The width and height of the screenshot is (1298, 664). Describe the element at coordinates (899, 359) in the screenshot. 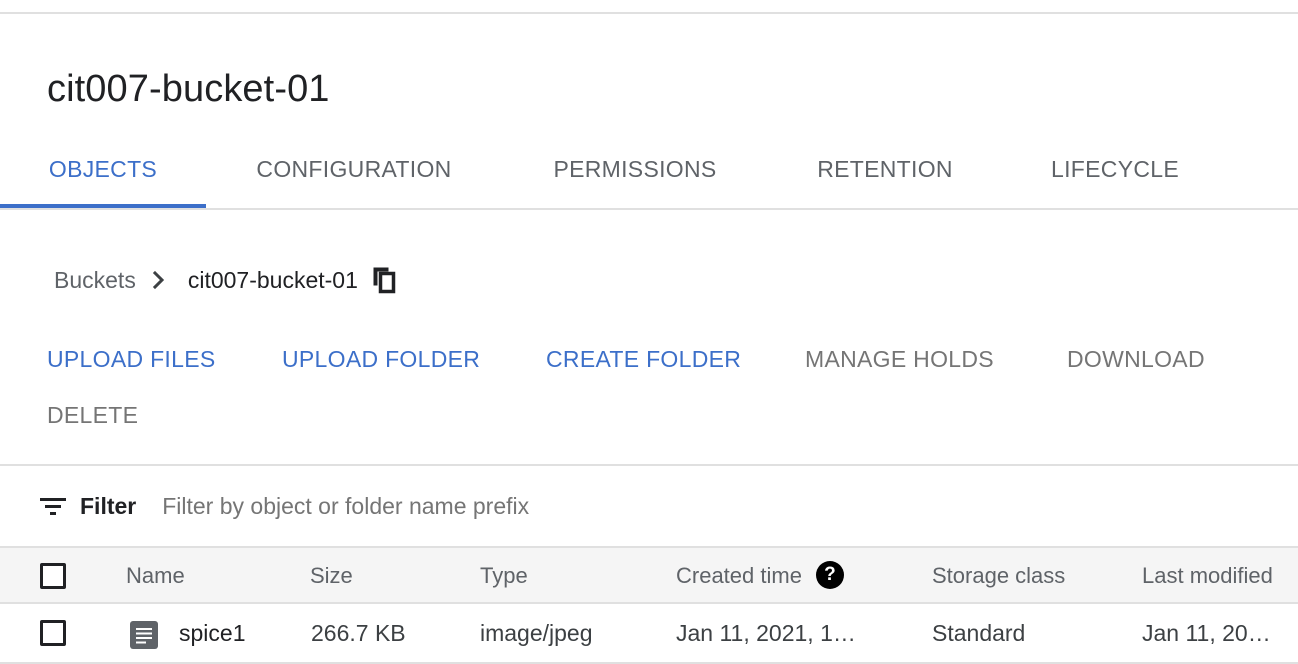

I see `manage-holds-button: MANAGE HOLDS` at that location.